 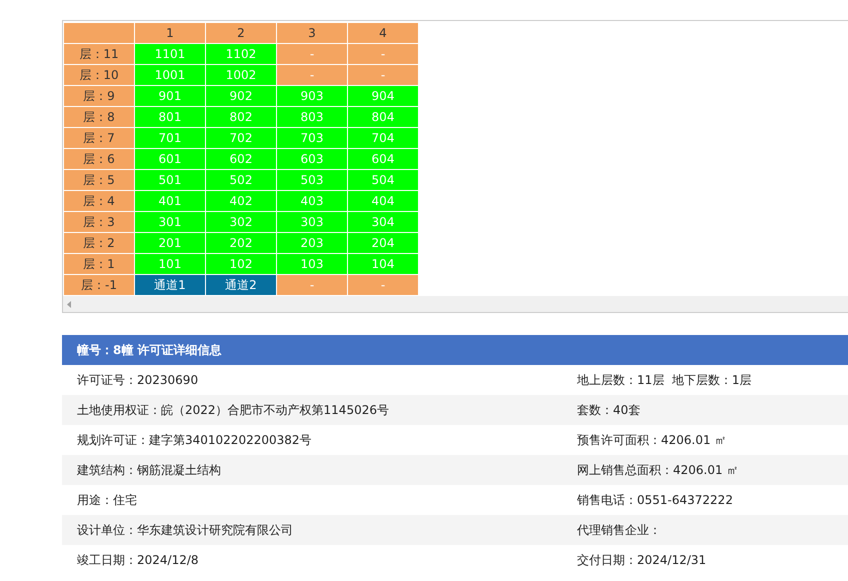 What do you see at coordinates (138, 560) in the screenshot?
I see `detail-text: 竣工日期：2024/12/8` at bounding box center [138, 560].